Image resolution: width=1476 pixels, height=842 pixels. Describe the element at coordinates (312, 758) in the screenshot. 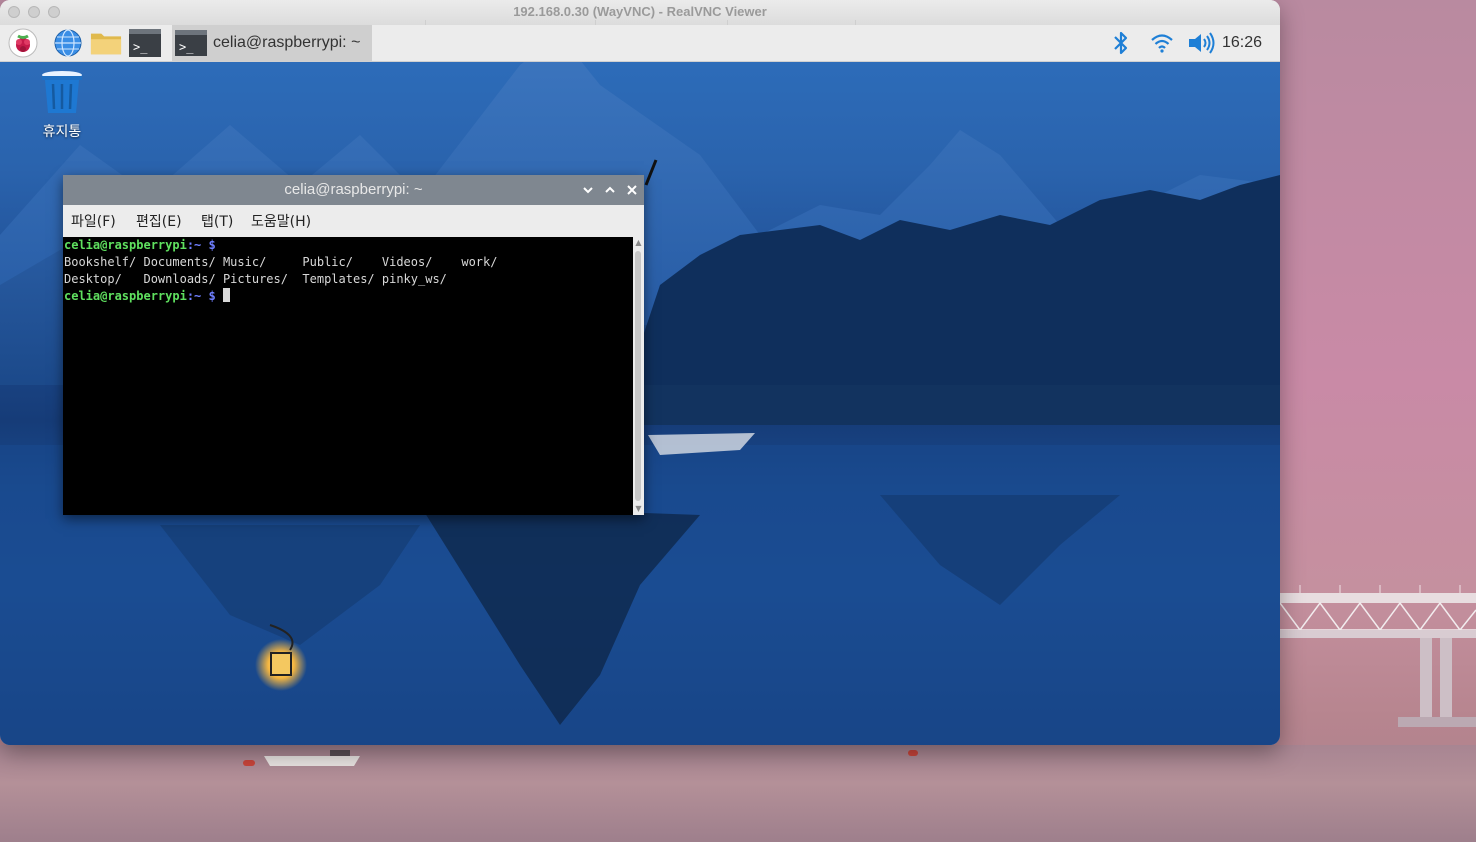

I see `host-boat-scenery` at that location.